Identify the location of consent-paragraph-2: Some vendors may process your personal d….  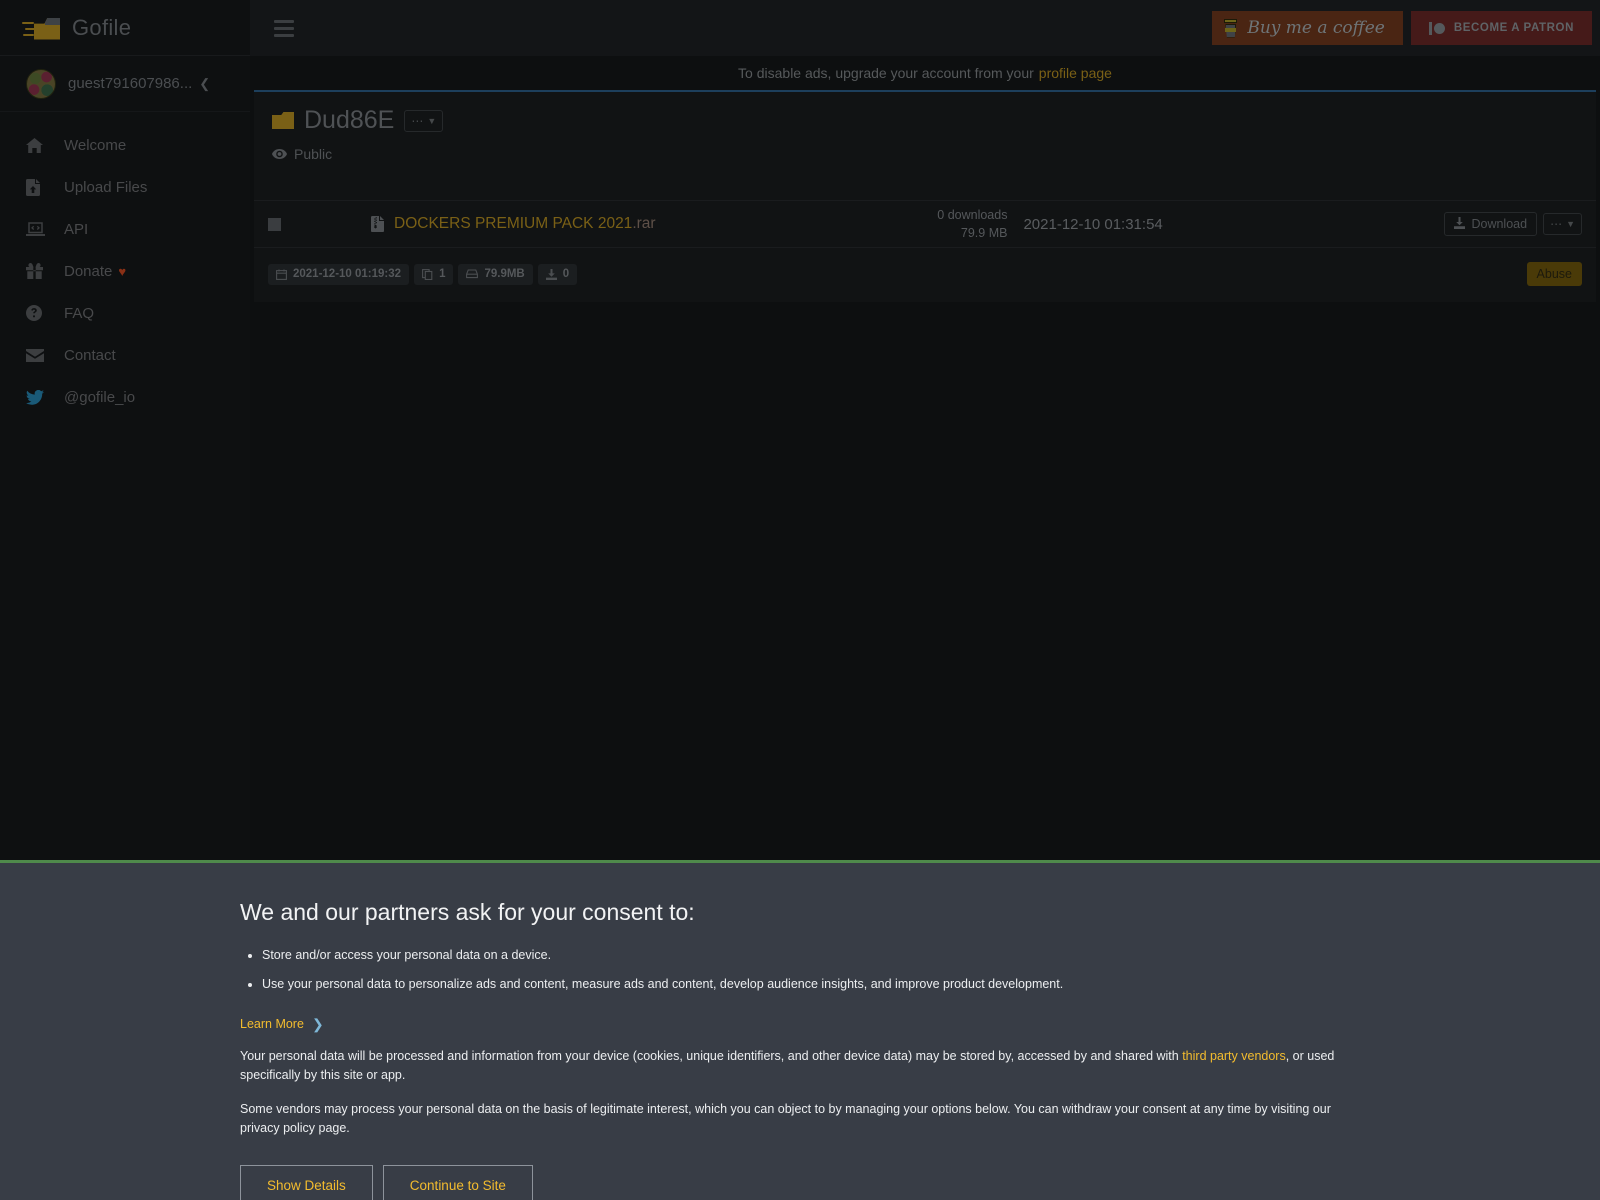
(785, 1118).